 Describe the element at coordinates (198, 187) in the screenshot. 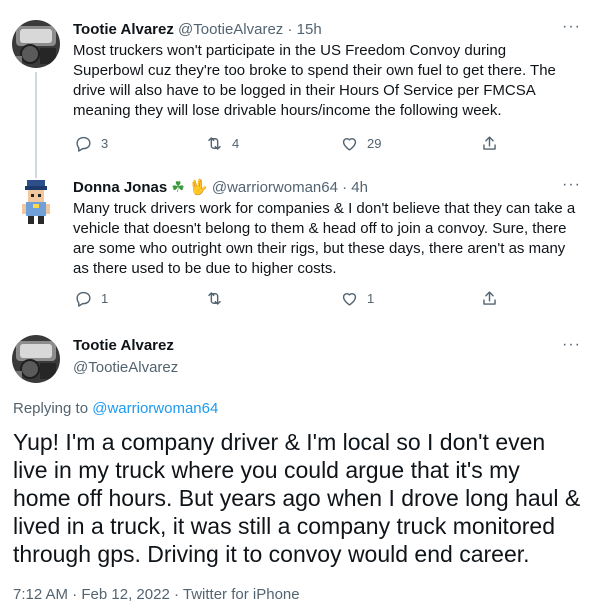

I see `vulcan-salute-emoji: 🖖` at that location.